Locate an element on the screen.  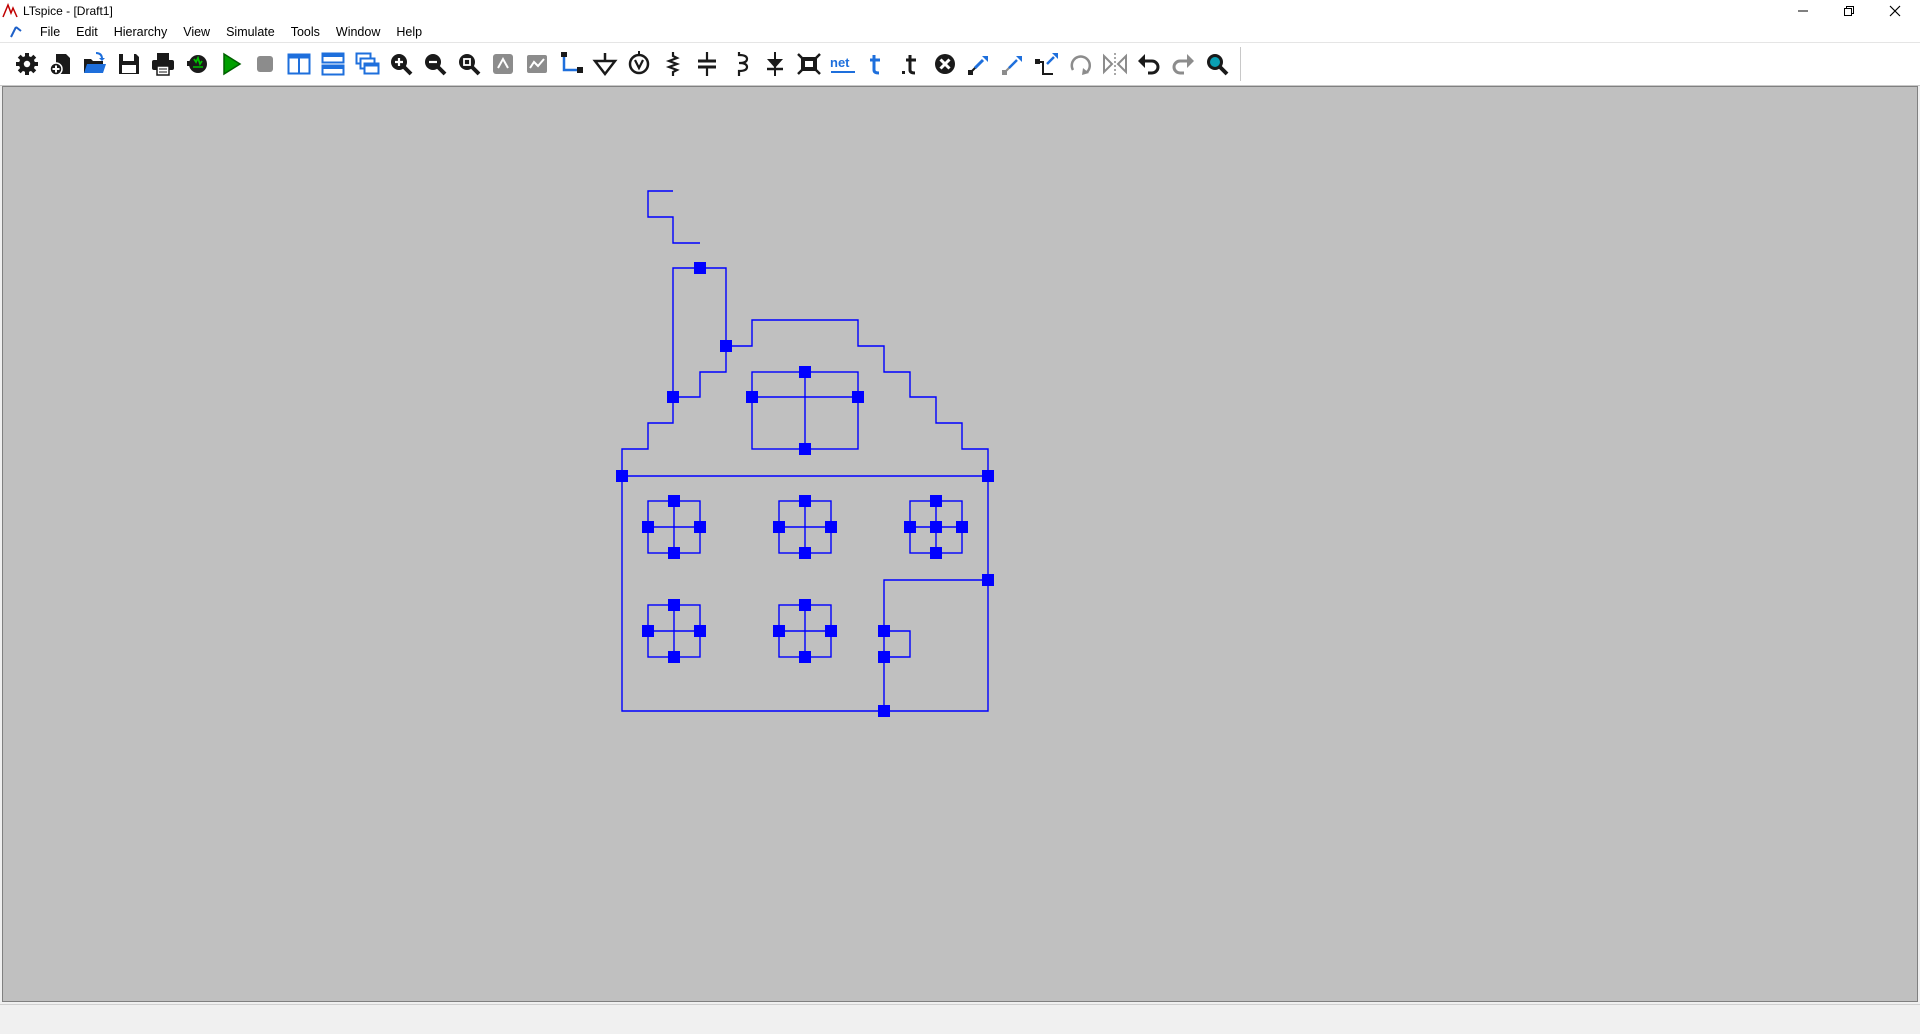
component-icon is located at coordinates (809, 64).